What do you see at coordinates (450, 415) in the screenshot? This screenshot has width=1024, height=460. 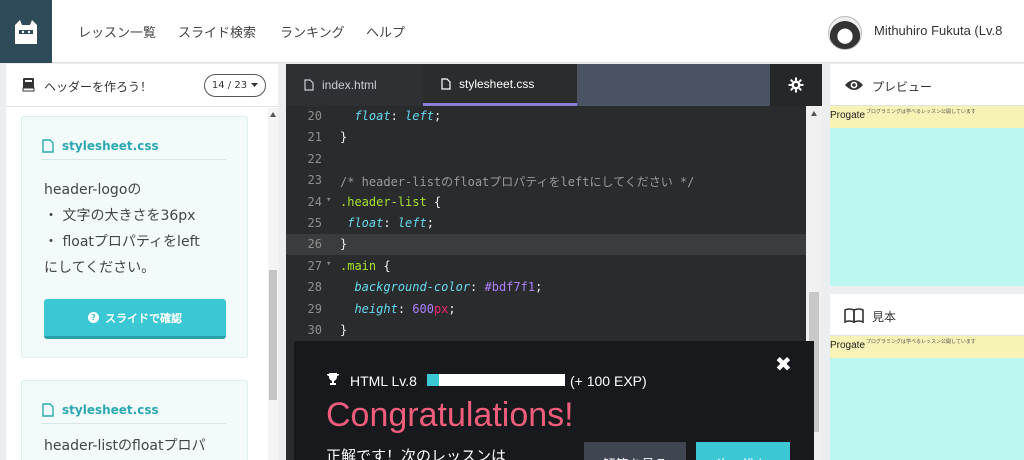 I see `modal-title: Congratulations!` at bounding box center [450, 415].